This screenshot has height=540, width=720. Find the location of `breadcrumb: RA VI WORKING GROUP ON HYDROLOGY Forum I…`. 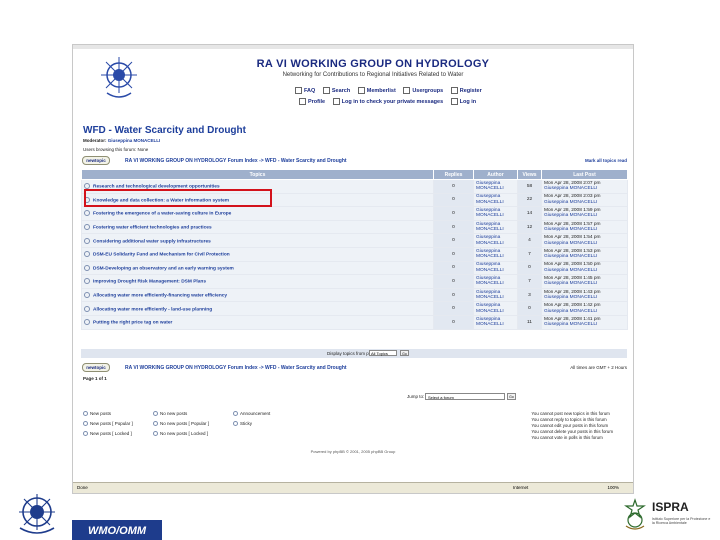

breadcrumb: RA VI WORKING GROUP ON HYDROLOGY Forum I… is located at coordinates (236, 161).